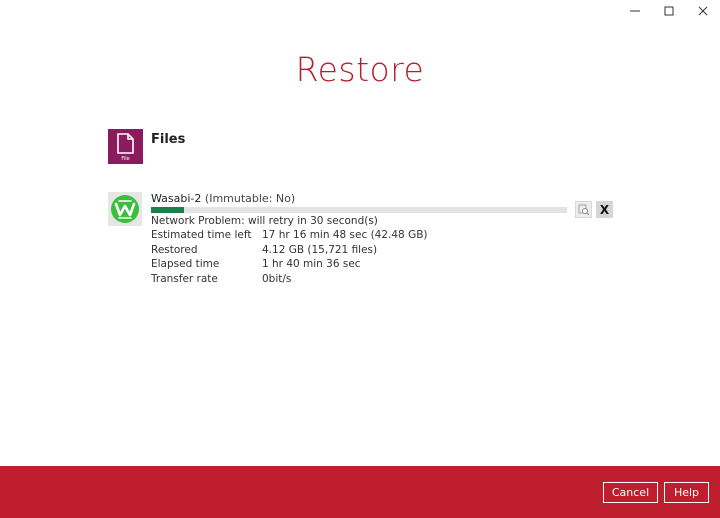  What do you see at coordinates (311, 264) in the screenshot?
I see `detail-value: 1 hr 40 min 36 sec` at bounding box center [311, 264].